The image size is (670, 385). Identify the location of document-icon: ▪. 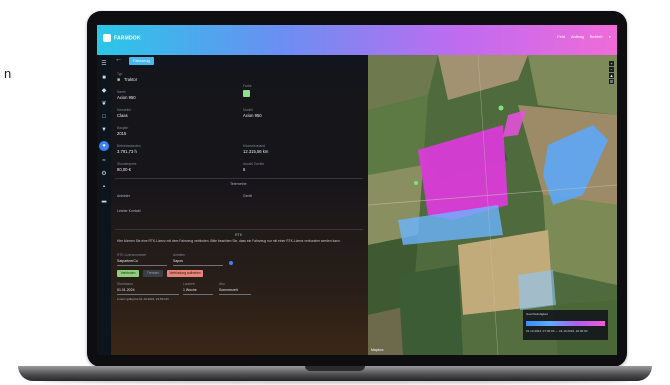
(104, 187).